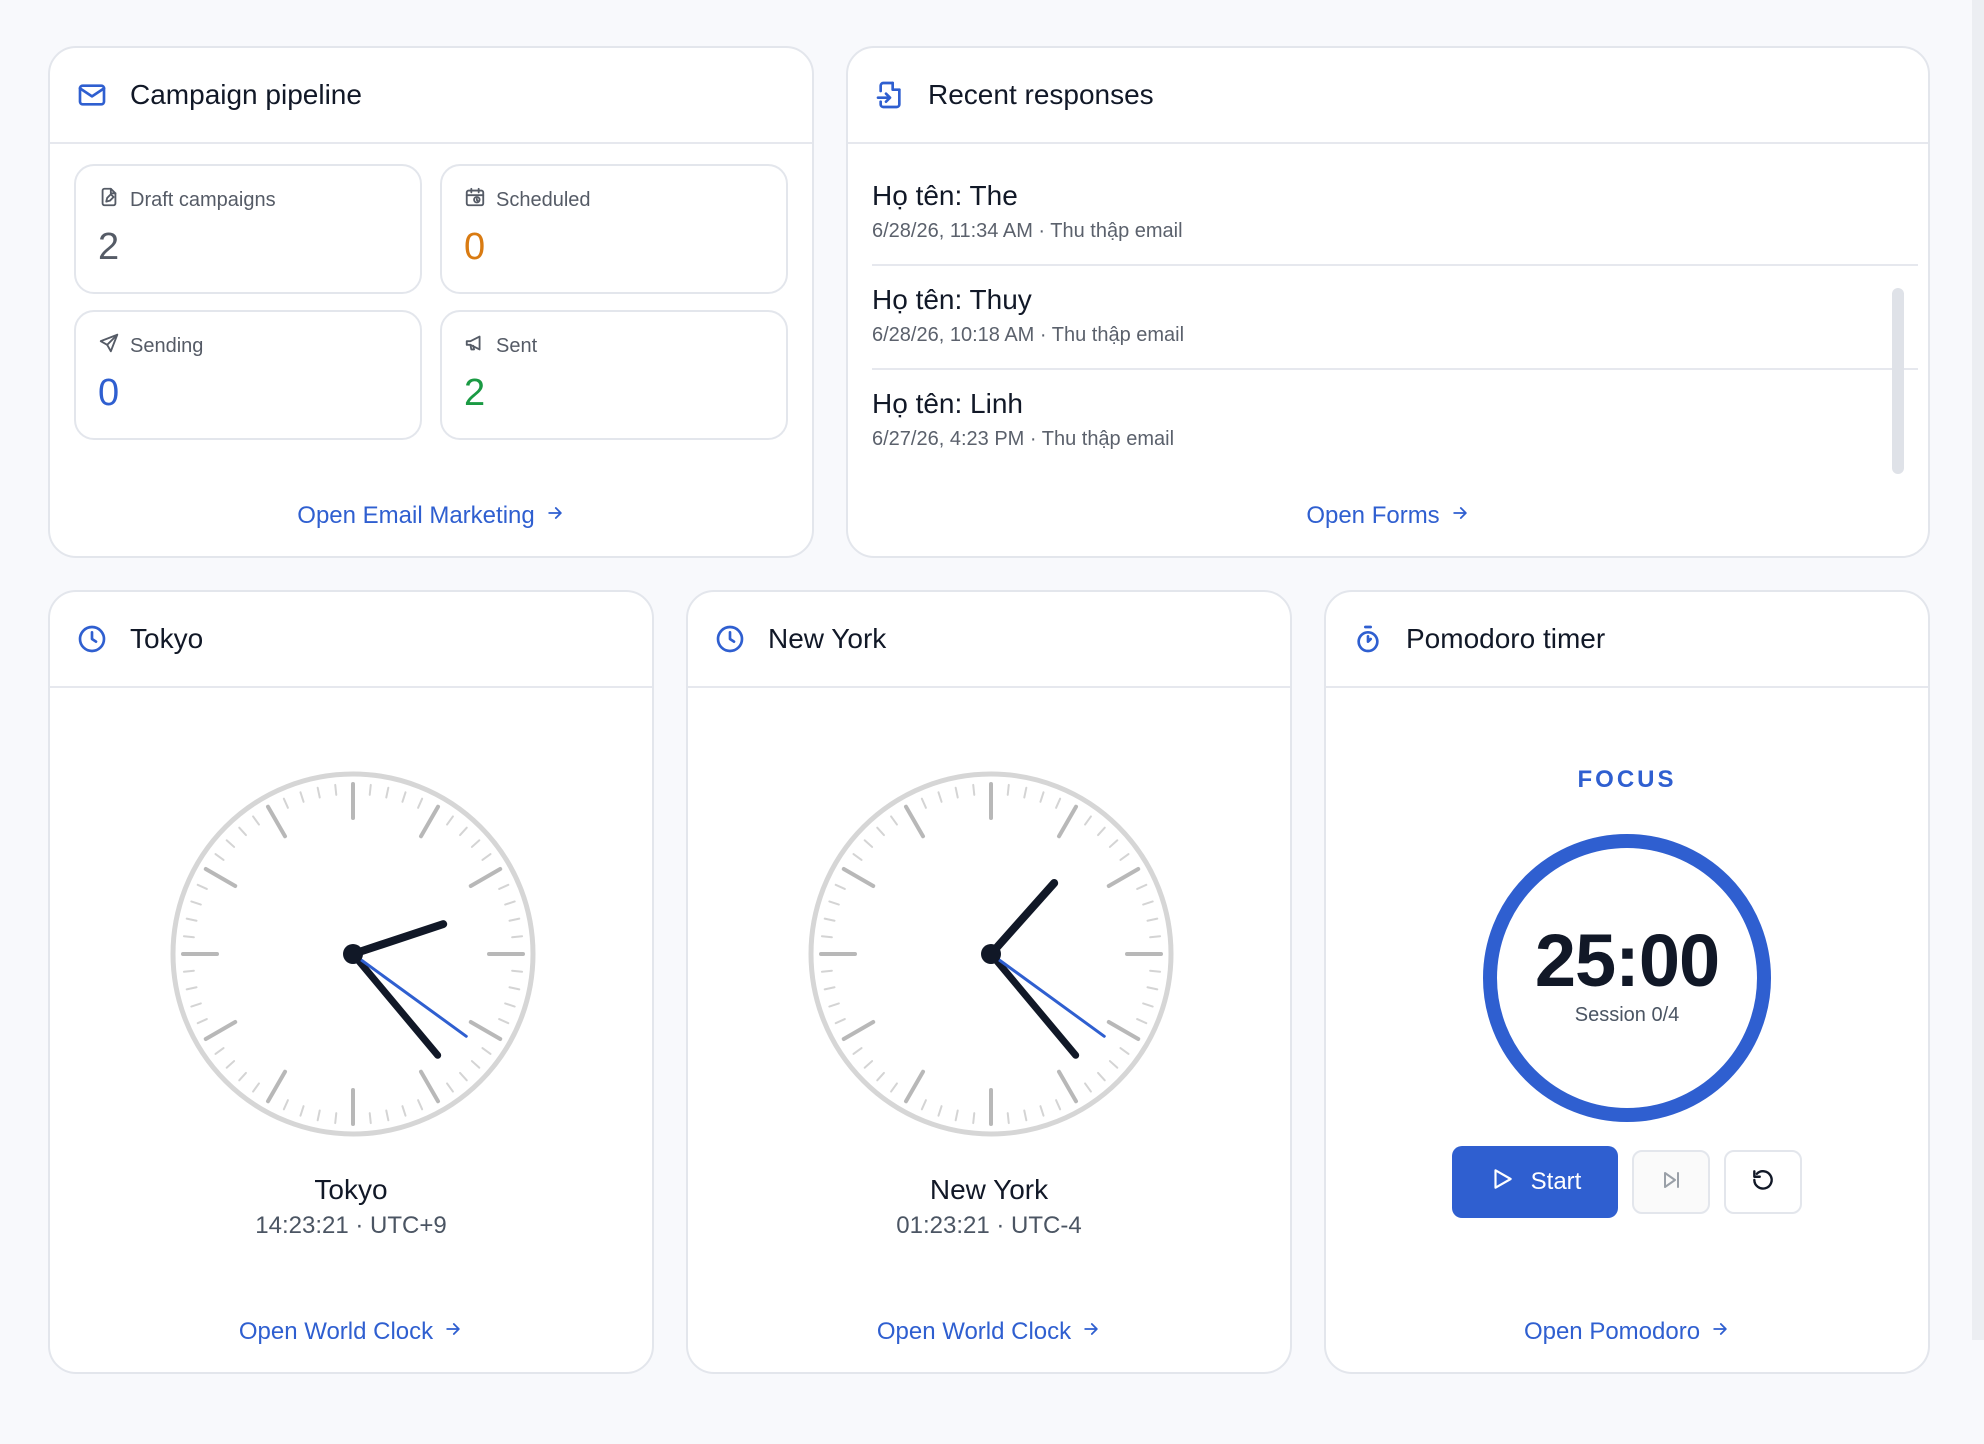 The height and width of the screenshot is (1444, 1984). What do you see at coordinates (416, 515) in the screenshot?
I see `link-label: Open Email Marketing` at bounding box center [416, 515].